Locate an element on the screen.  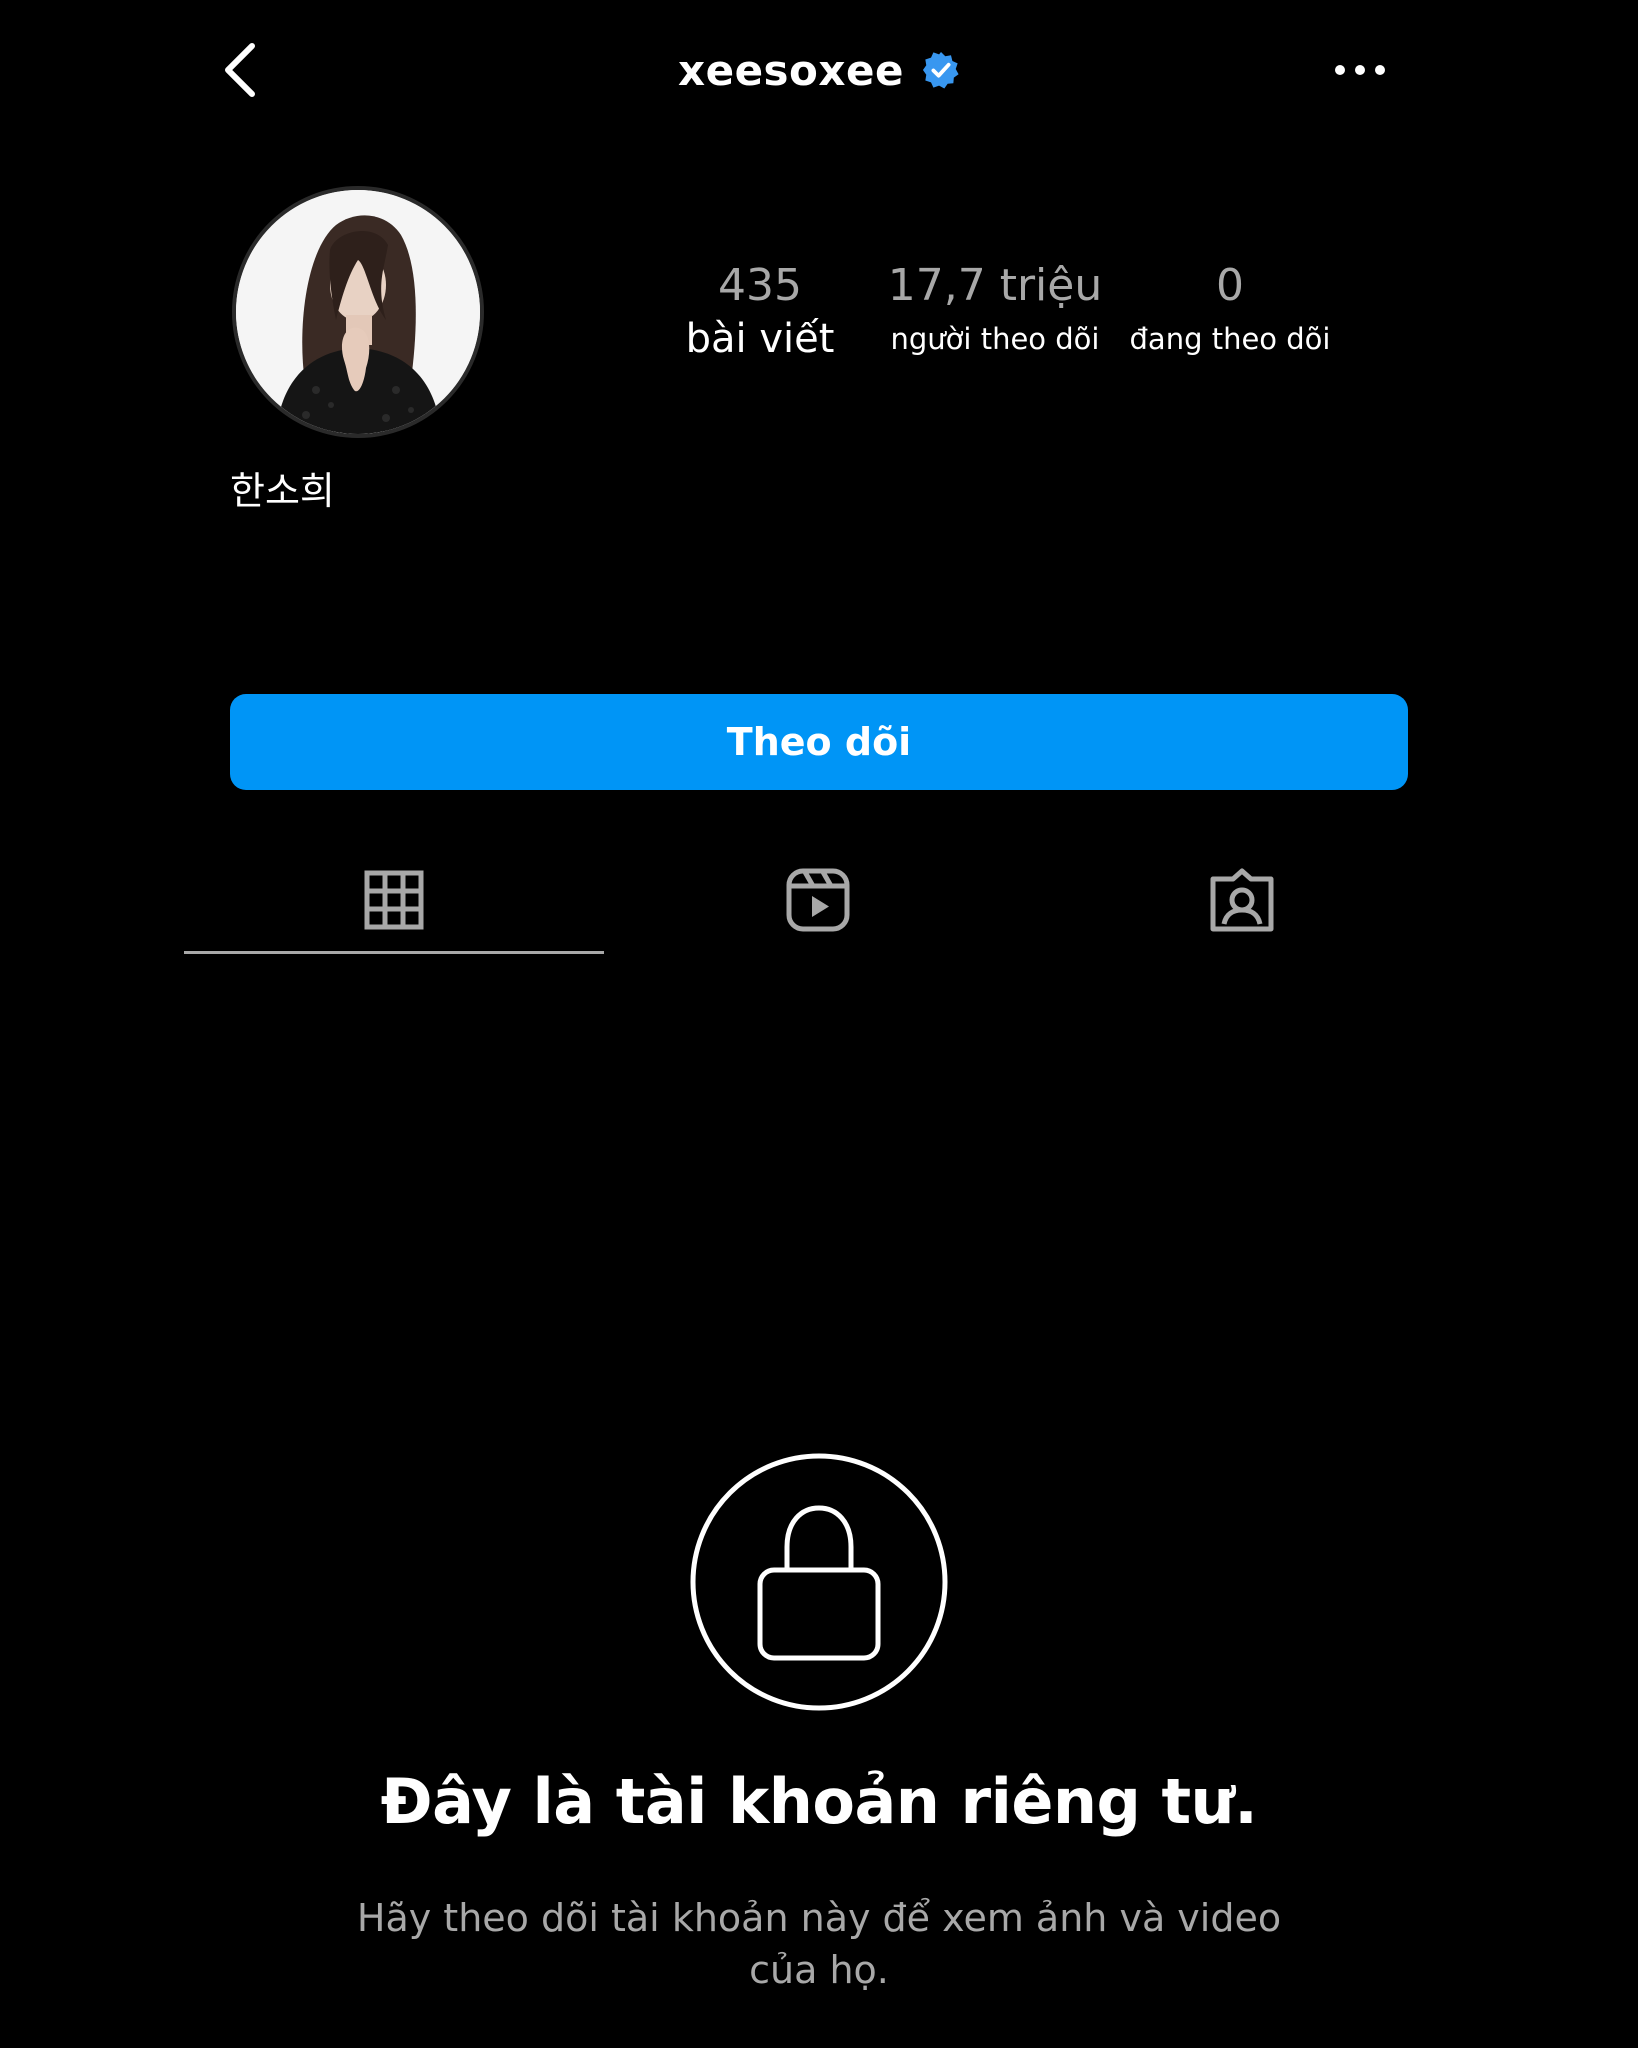
followers-count: 17,7 triệu người theo dõi is located at coordinates (995, 311).